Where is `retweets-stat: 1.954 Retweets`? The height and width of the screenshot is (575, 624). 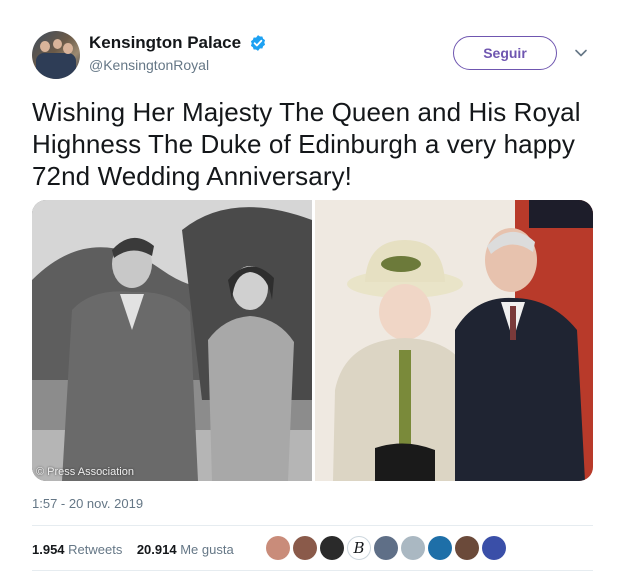
retweets-stat: 1.954 Retweets is located at coordinates (77, 549).